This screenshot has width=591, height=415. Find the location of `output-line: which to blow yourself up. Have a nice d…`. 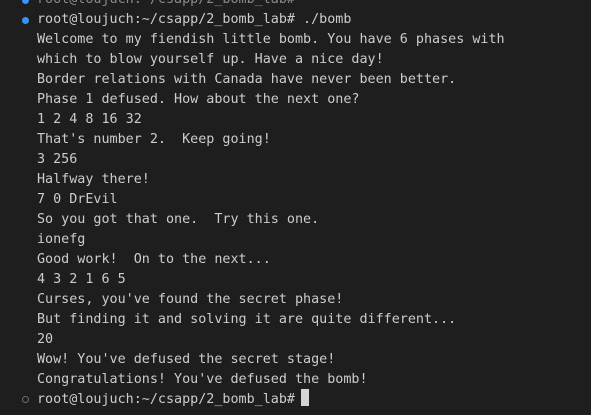

output-line: which to blow yourself up. Have a nice d… is located at coordinates (210, 59).